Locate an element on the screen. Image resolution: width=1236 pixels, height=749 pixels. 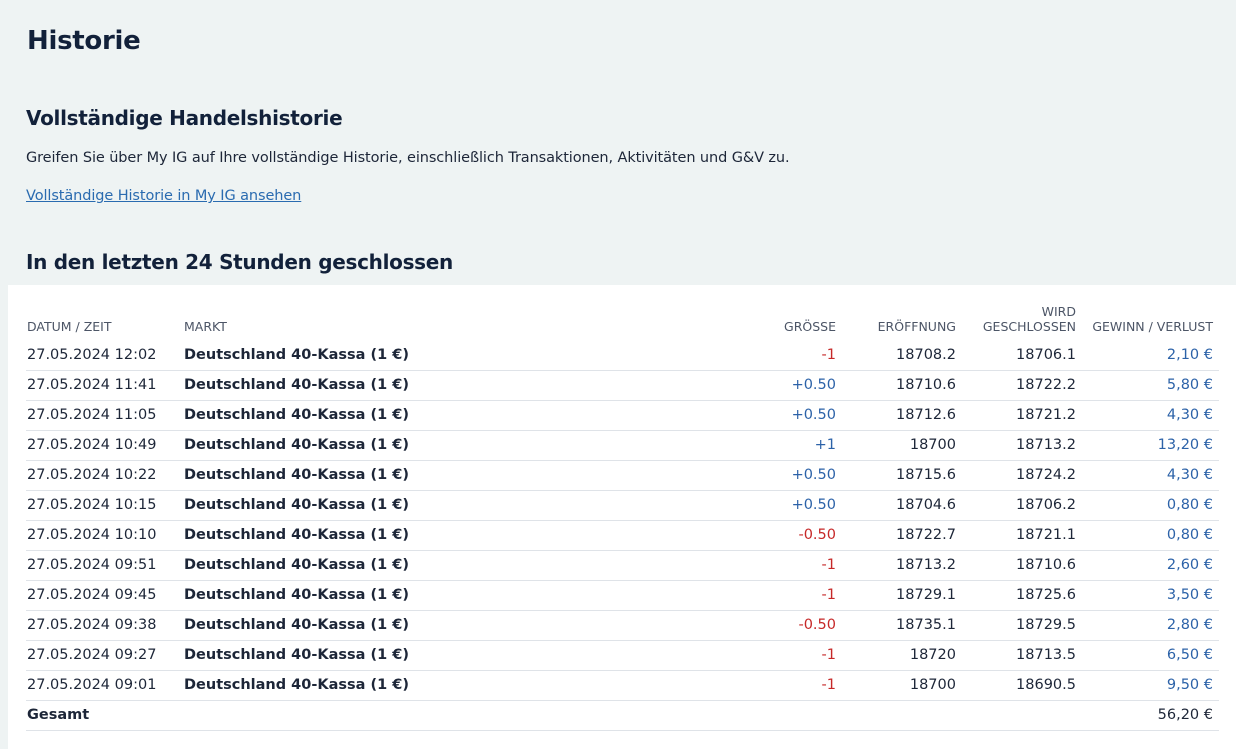
column-header-market: MARKT is located at coordinates (205, 326).